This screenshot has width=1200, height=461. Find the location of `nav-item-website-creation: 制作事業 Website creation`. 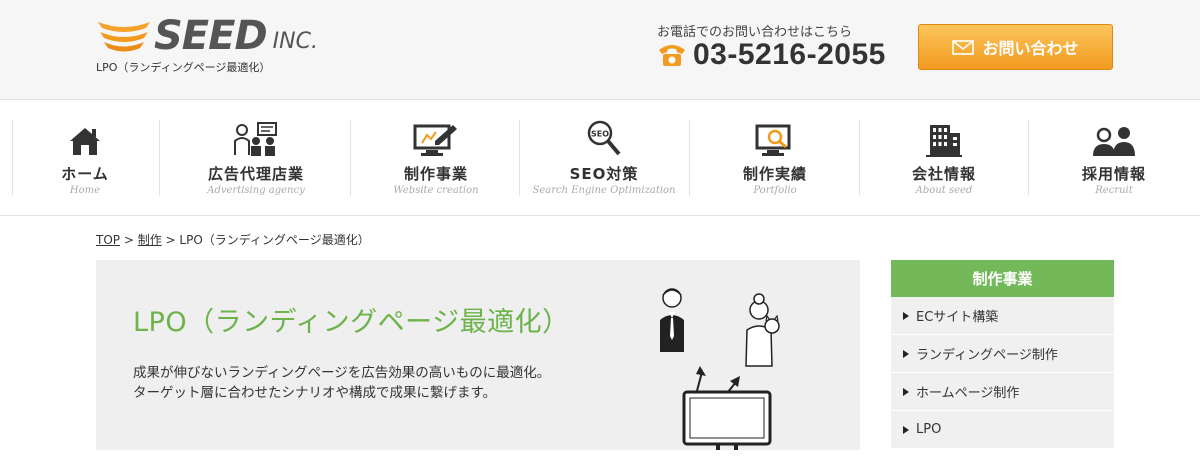

nav-item-website-creation: 制作事業 Website creation is located at coordinates (436, 158).